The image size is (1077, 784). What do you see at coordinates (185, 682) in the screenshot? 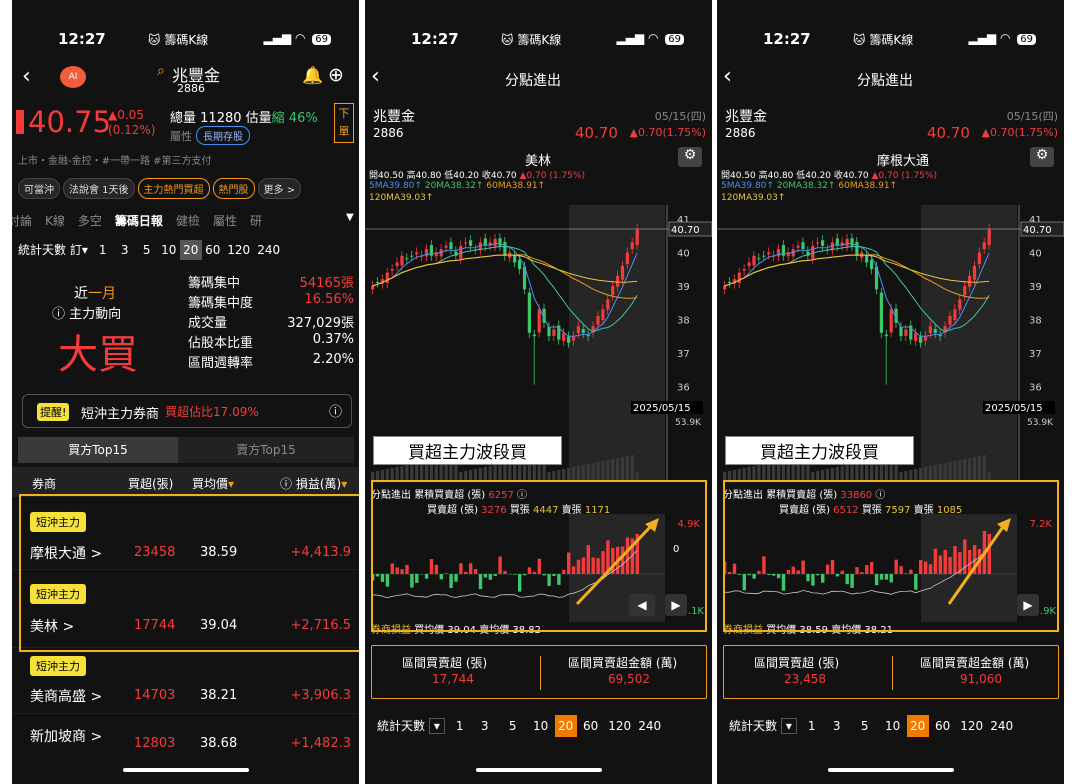
I see `table-row: 短沖主力 美商高盛 > 14703 38.21 +3,906.3` at bounding box center [185, 682].